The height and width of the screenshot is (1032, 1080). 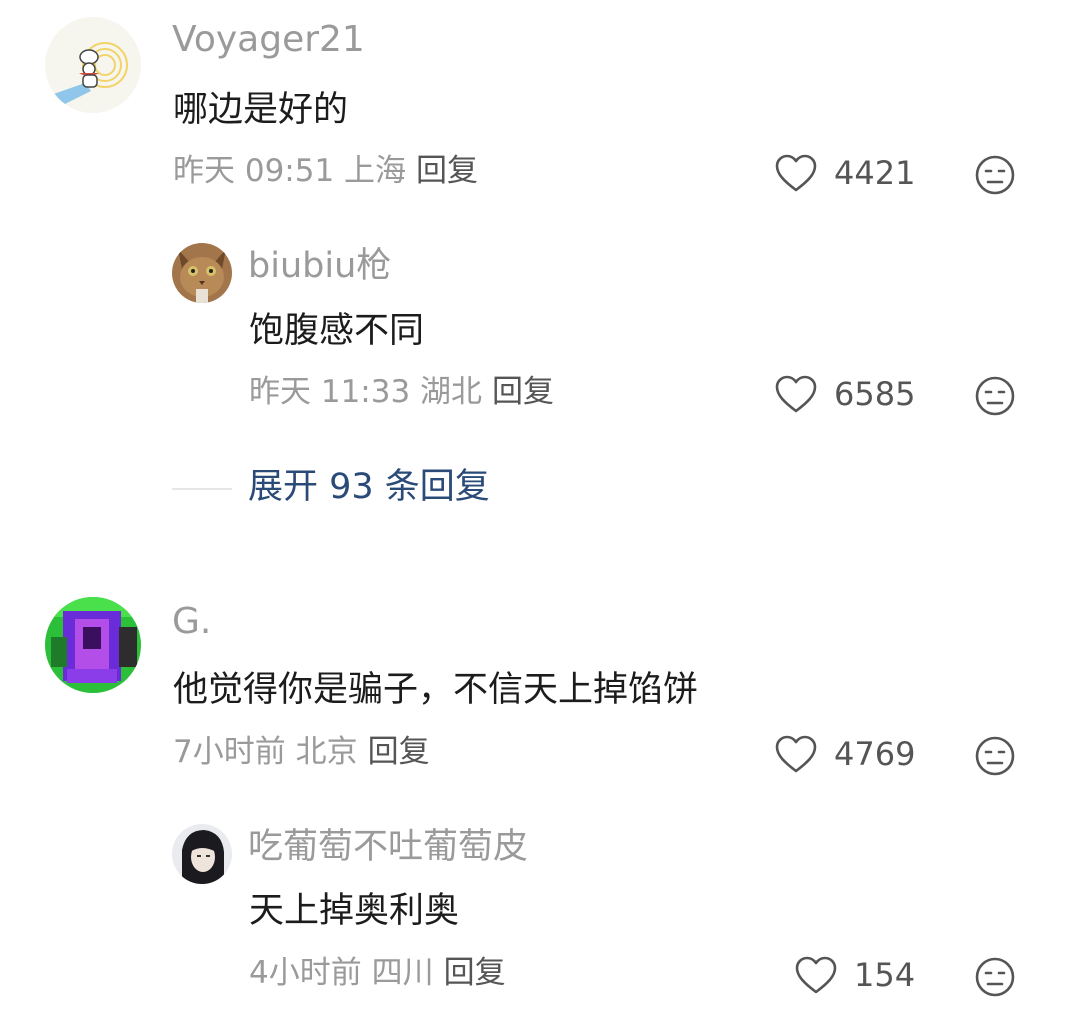 I want to click on username: 吃葡萄不吐葡萄皮, so click(x=388, y=847).